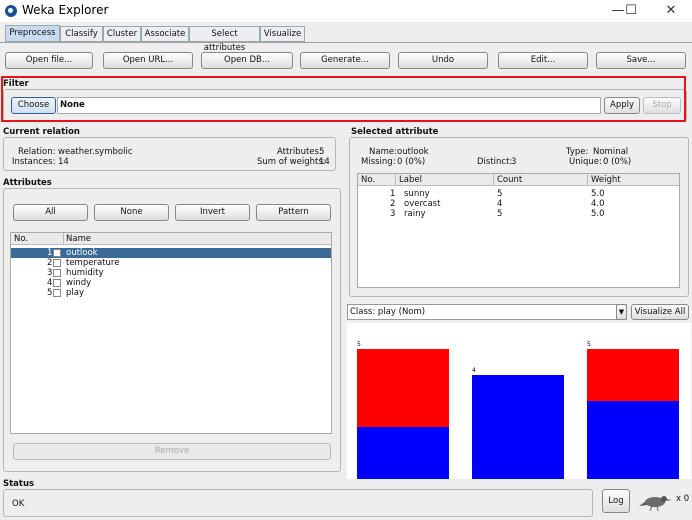 The height and width of the screenshot is (520, 692). Describe the element at coordinates (510, 180) in the screenshot. I see `column-header-count: Count` at that location.